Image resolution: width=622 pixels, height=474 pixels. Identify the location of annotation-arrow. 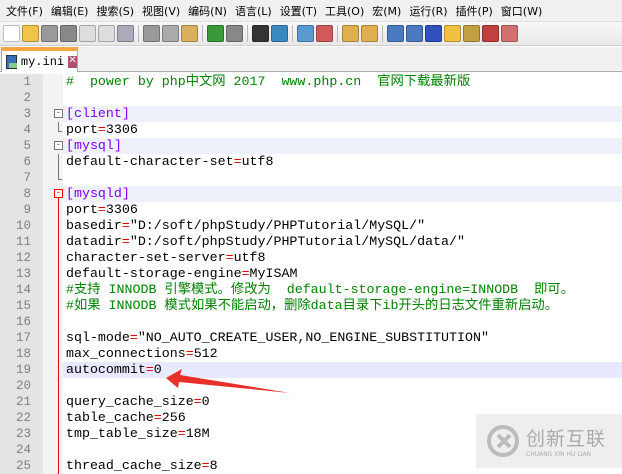
(228, 381).